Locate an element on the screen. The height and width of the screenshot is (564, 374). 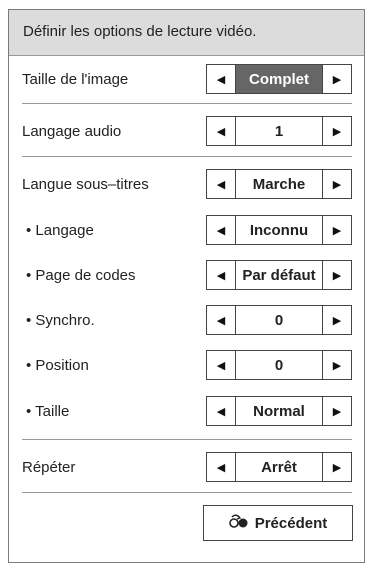
option-label: Répéter is located at coordinates (49, 467).